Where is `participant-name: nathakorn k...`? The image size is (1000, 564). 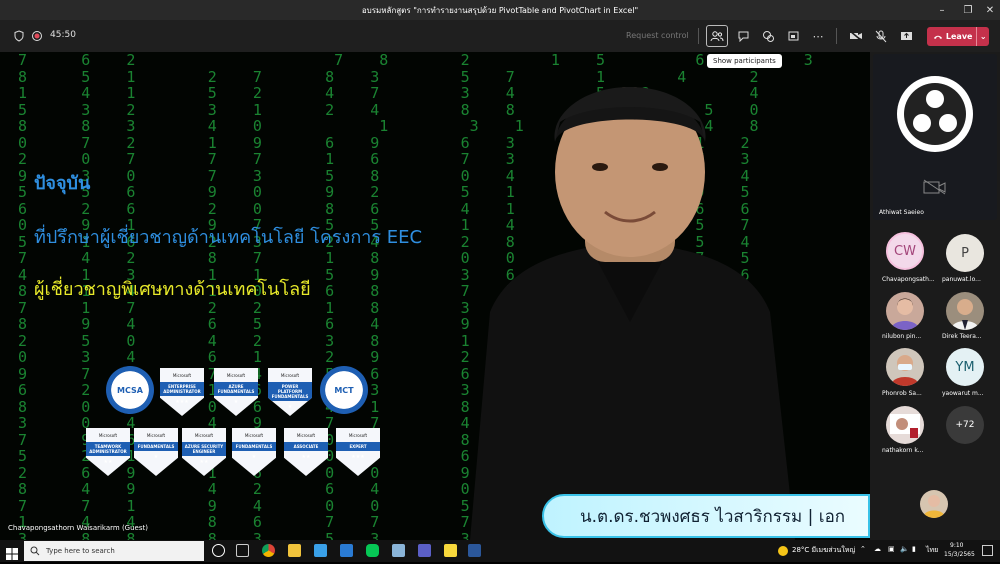
participant-name: nathakorn k... is located at coordinates (903, 450).